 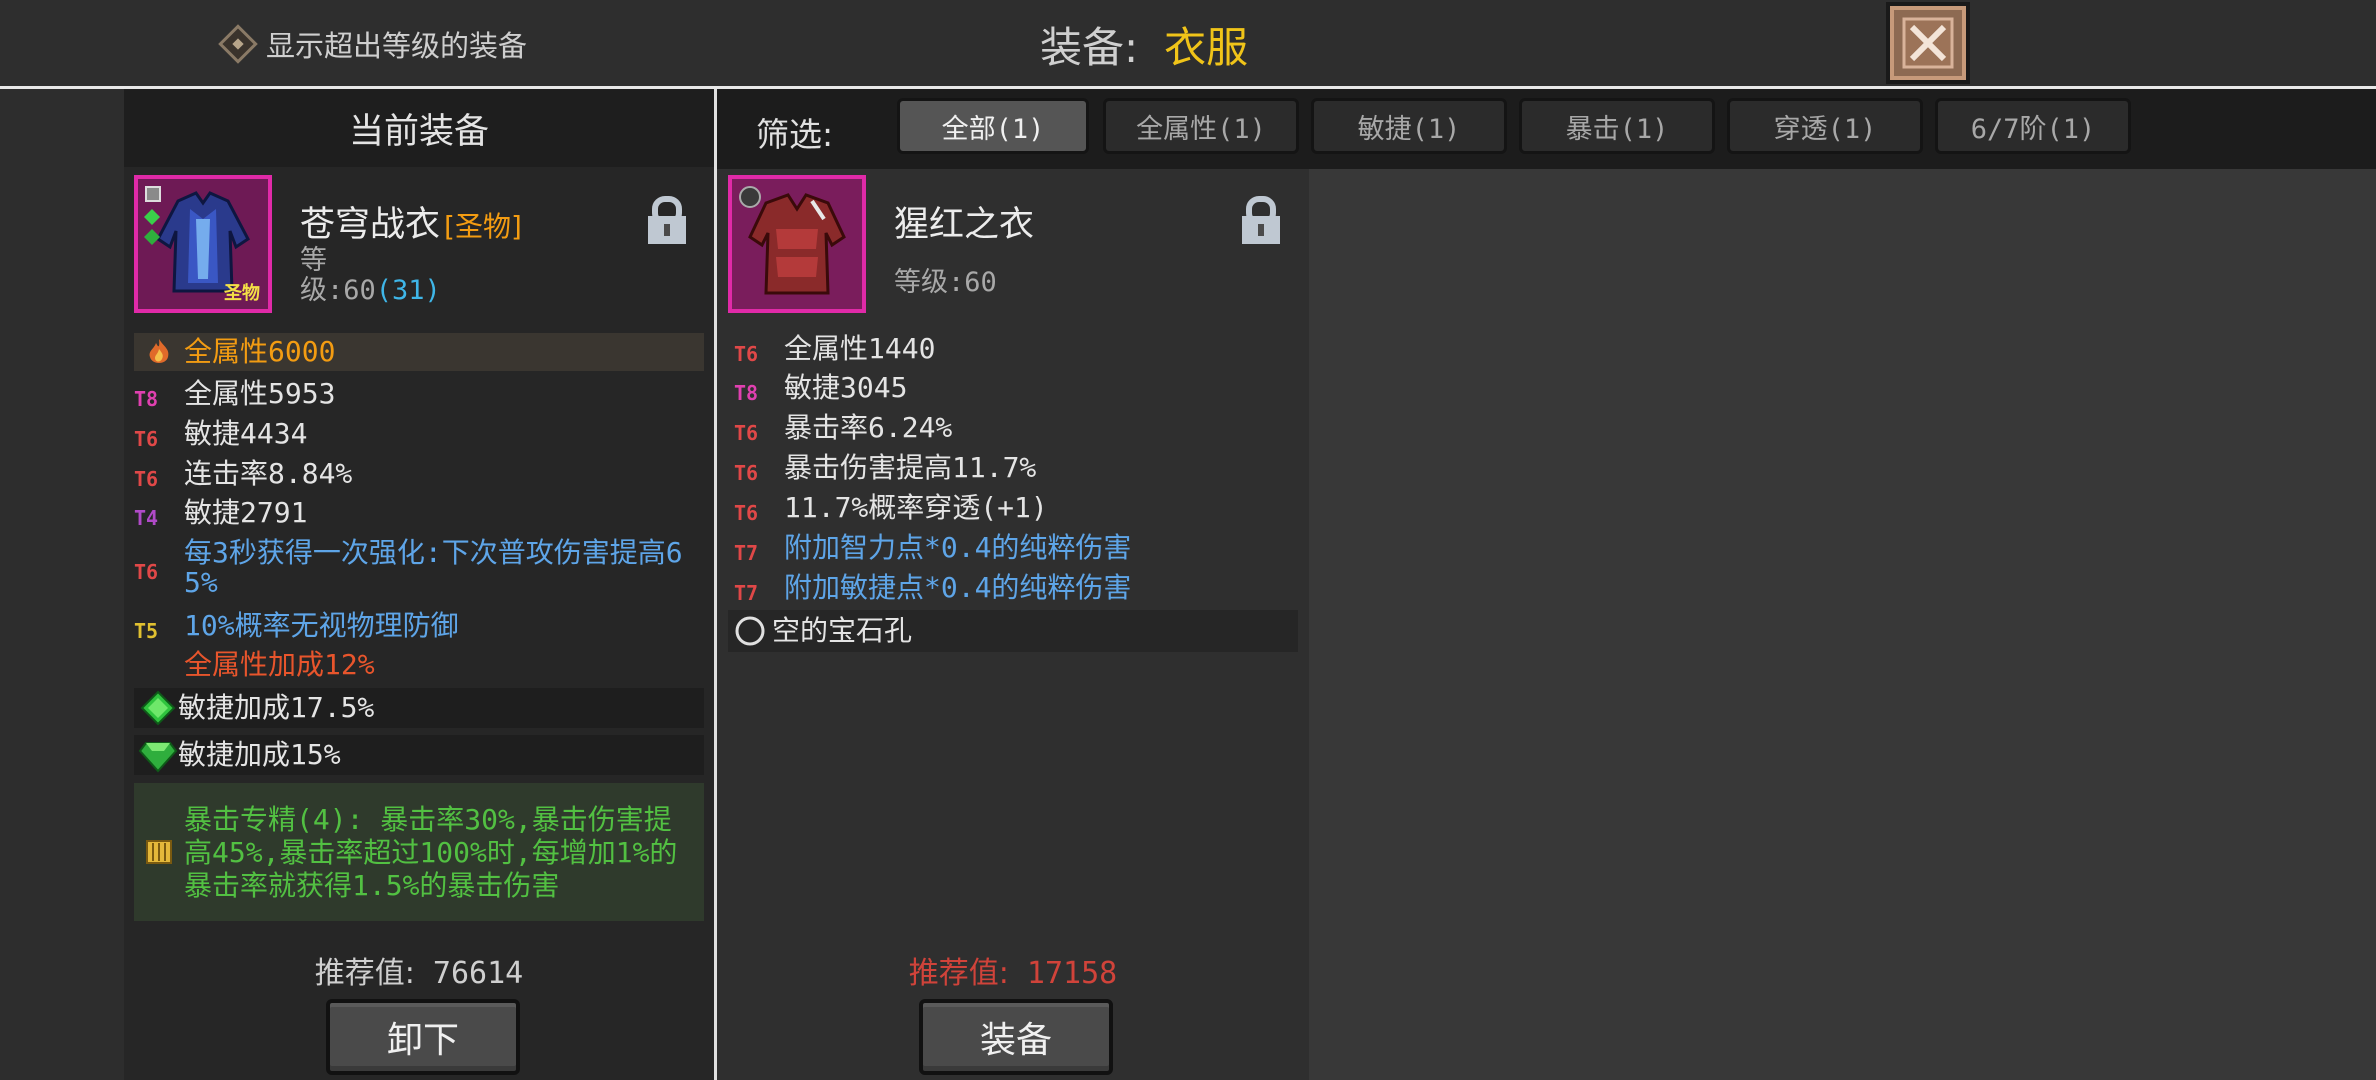 What do you see at coordinates (259, 754) in the screenshot?
I see `gem-text: 敏捷加成15%` at bounding box center [259, 754].